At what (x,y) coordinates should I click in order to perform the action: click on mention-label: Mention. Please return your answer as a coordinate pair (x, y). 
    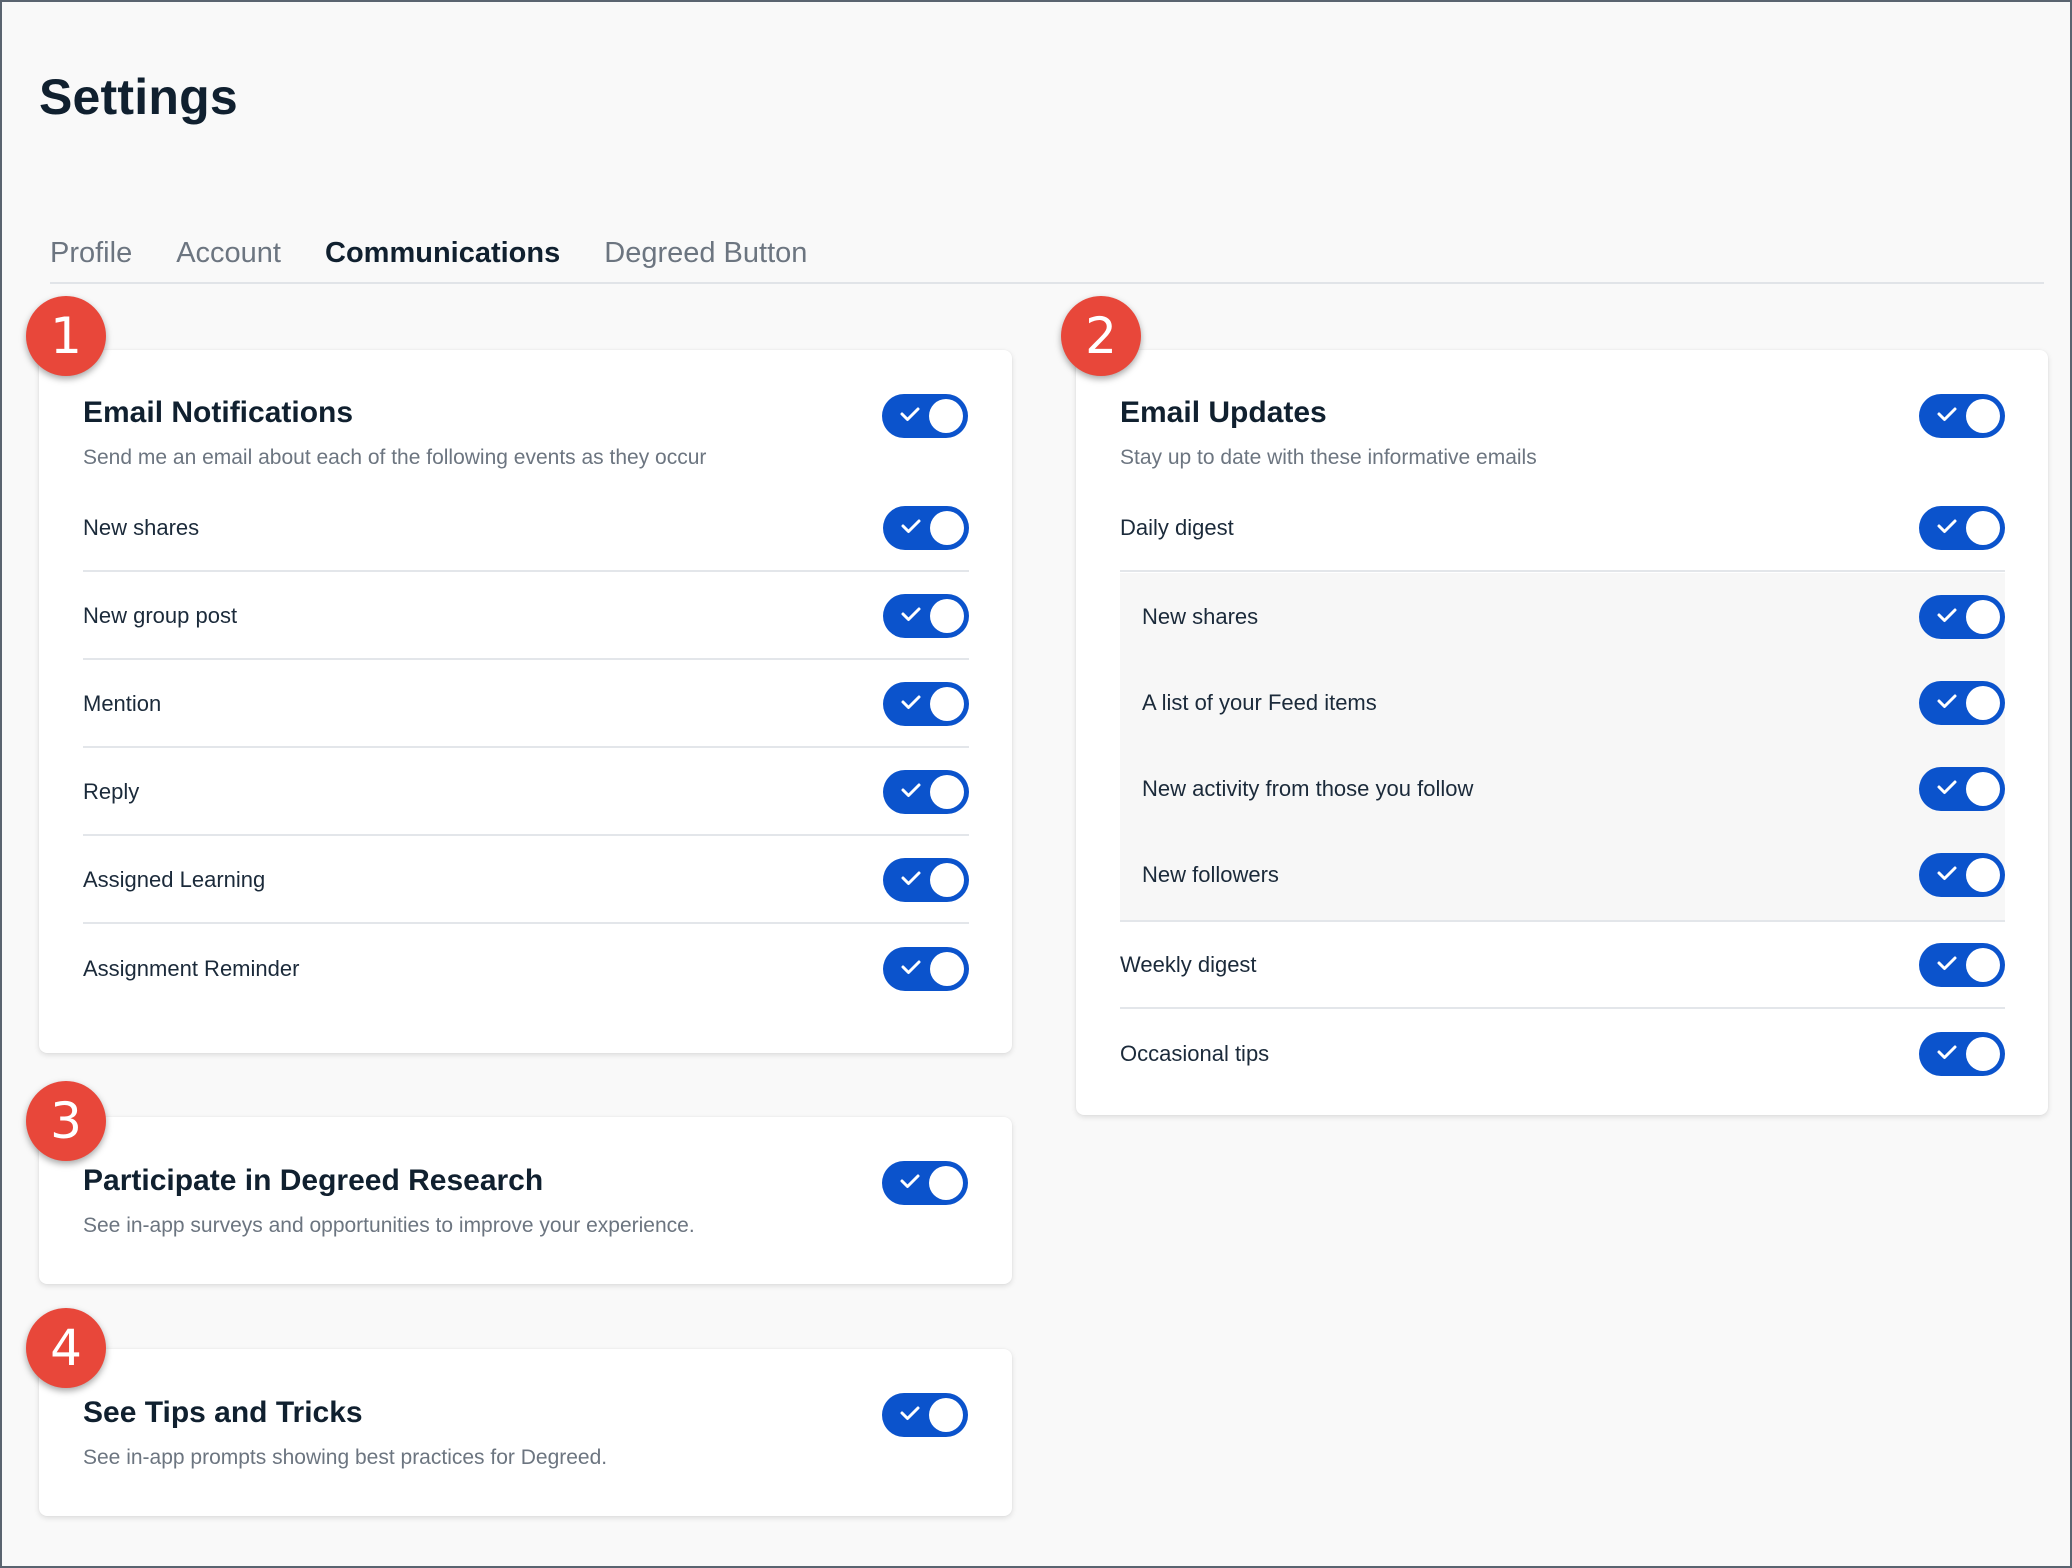
    Looking at the image, I should click on (122, 703).